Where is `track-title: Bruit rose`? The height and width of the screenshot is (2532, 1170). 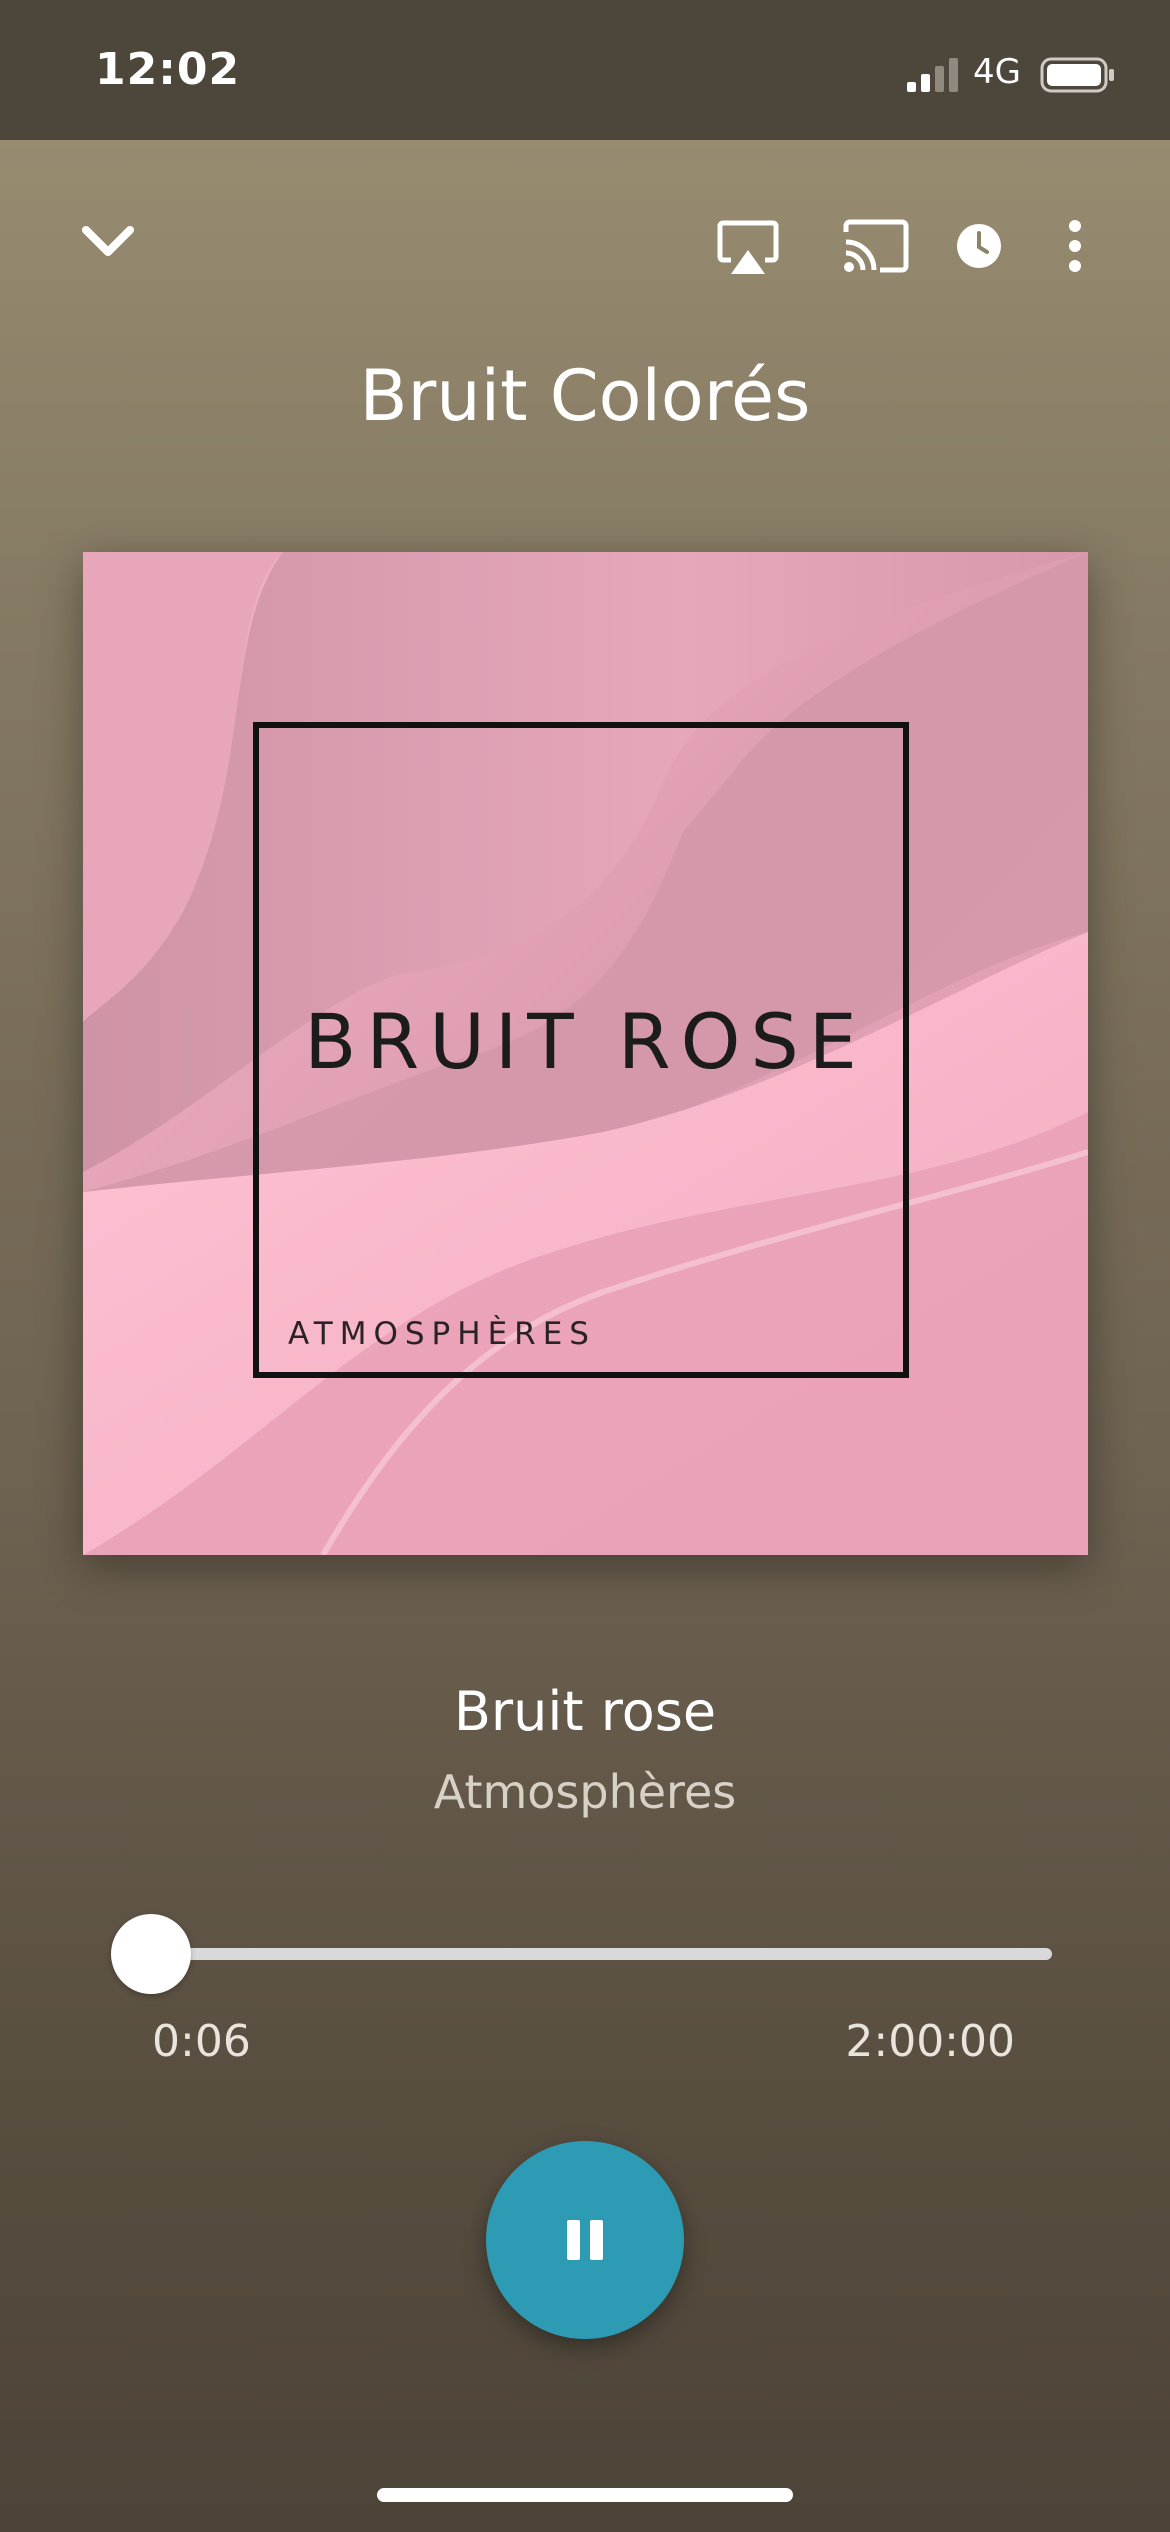 track-title: Bruit rose is located at coordinates (585, 1711).